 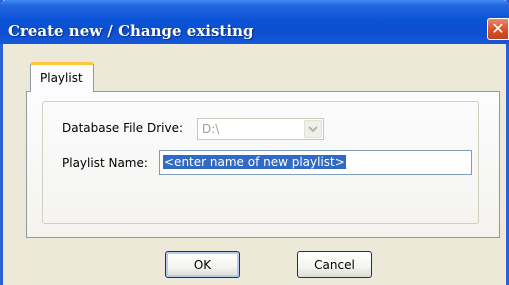 What do you see at coordinates (211, 129) in the screenshot?
I see `drive-value: D:\` at bounding box center [211, 129].